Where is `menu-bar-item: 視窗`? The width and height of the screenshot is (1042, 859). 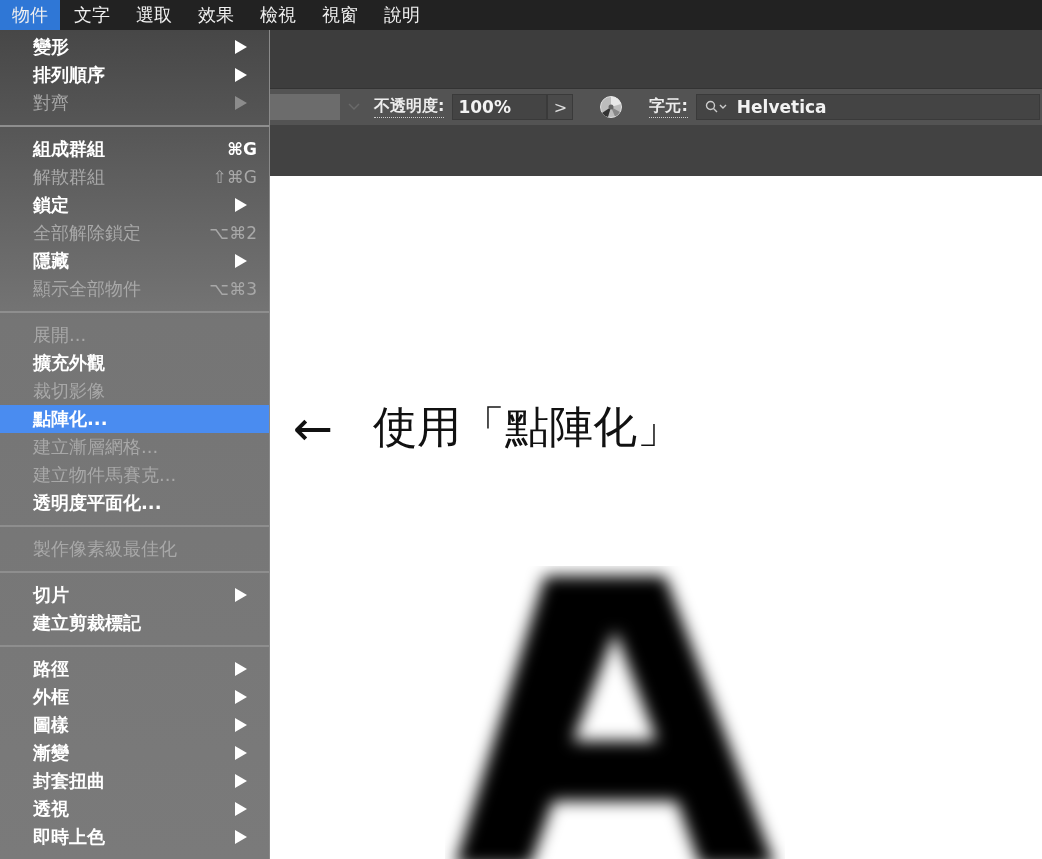
menu-bar-item: 視窗 is located at coordinates (340, 15).